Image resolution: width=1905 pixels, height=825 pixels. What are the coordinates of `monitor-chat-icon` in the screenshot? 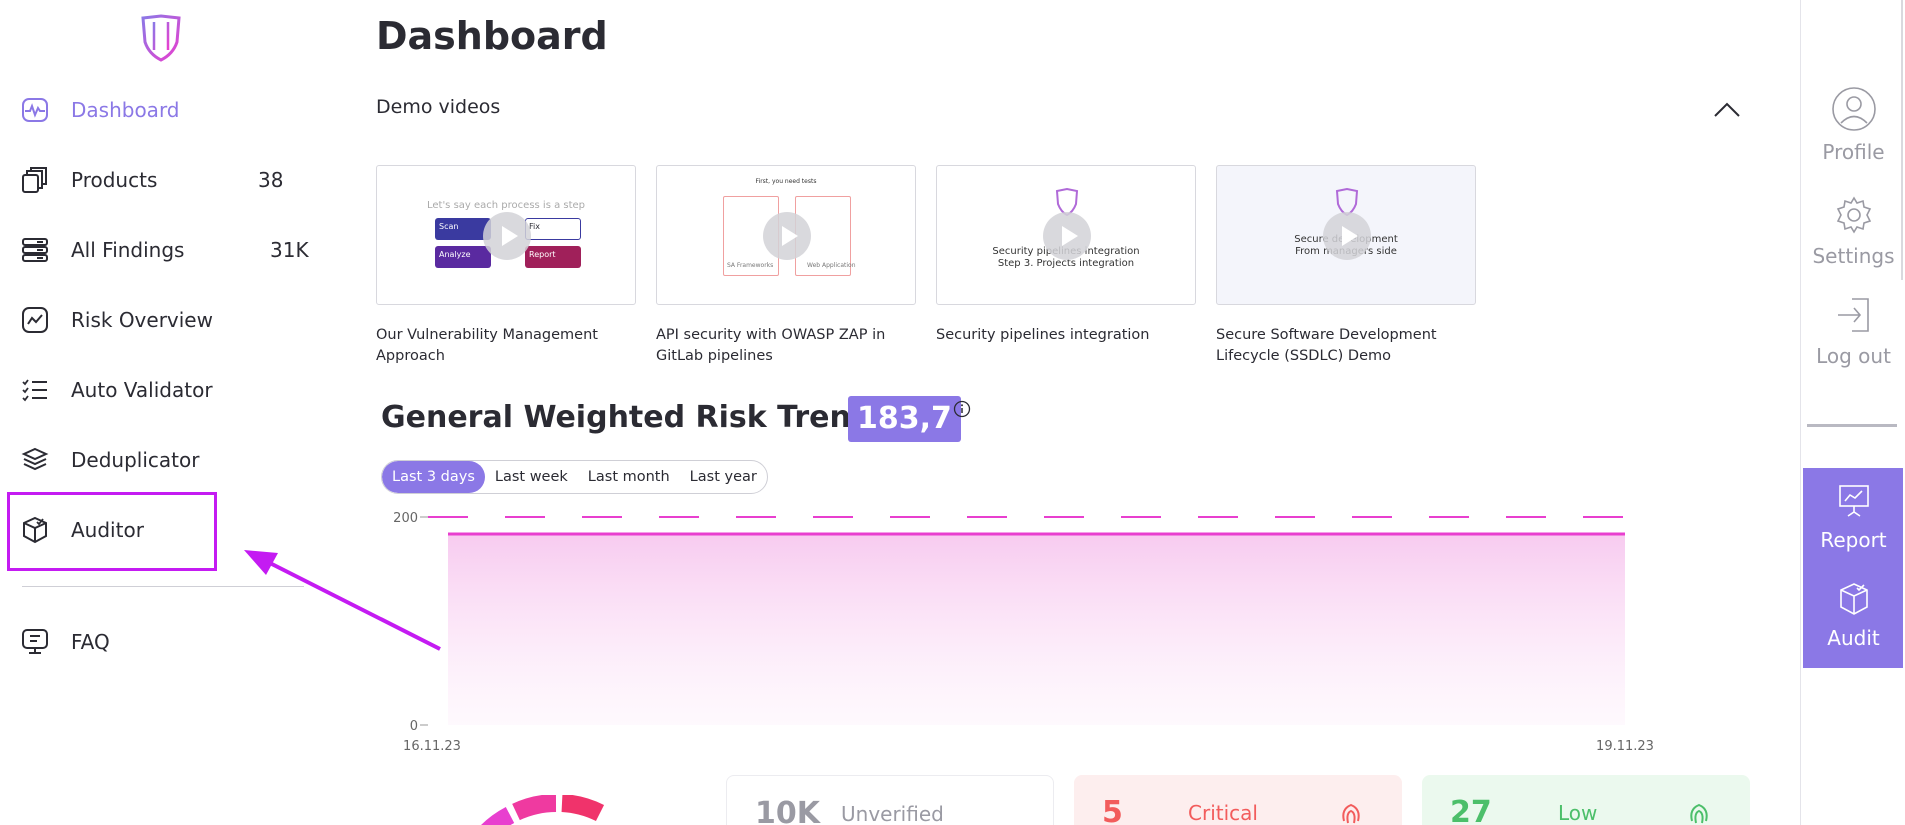 It's located at (35, 642).